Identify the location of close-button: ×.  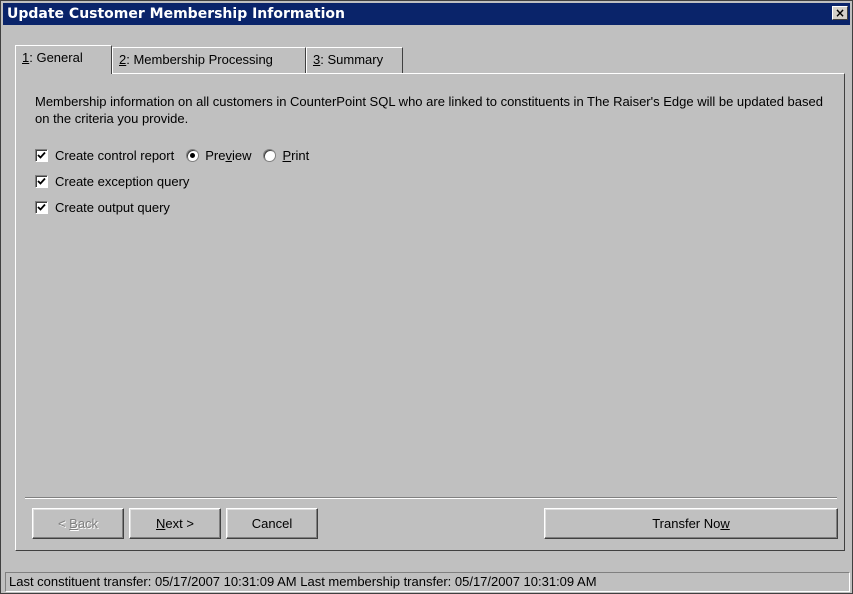
(840, 13).